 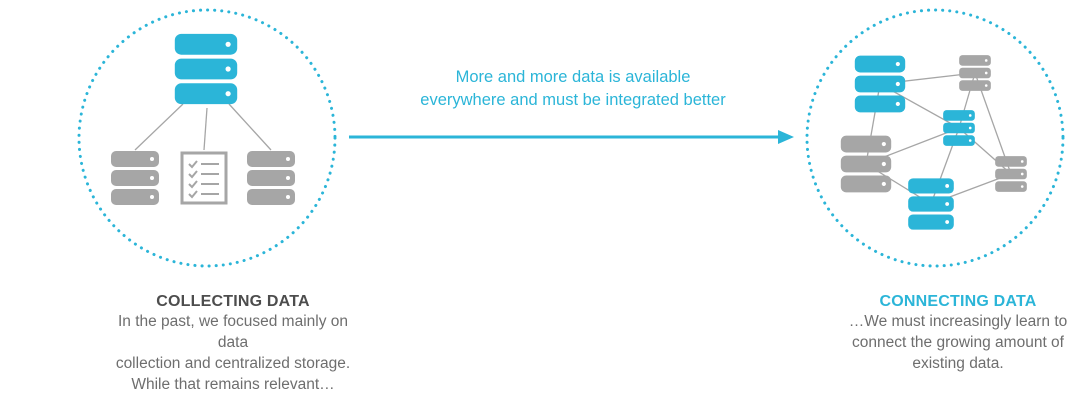 What do you see at coordinates (573, 77) in the screenshot?
I see `arrow-caption-line1: More and more data is available` at bounding box center [573, 77].